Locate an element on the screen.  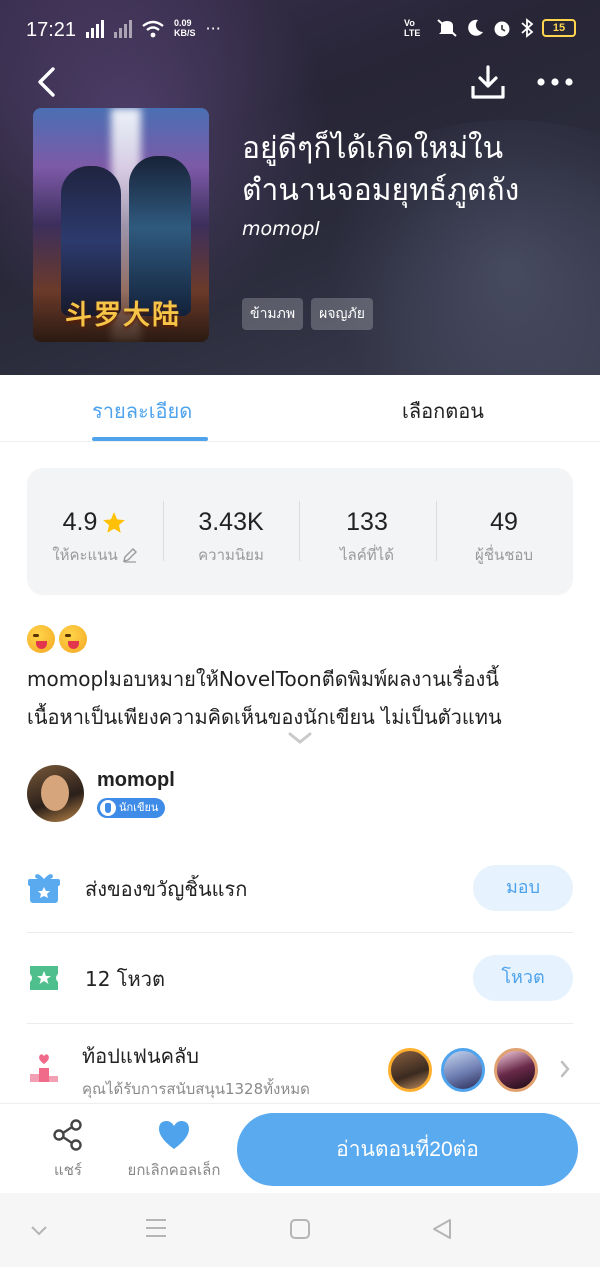
pencil-icon is located at coordinates (129, 555).